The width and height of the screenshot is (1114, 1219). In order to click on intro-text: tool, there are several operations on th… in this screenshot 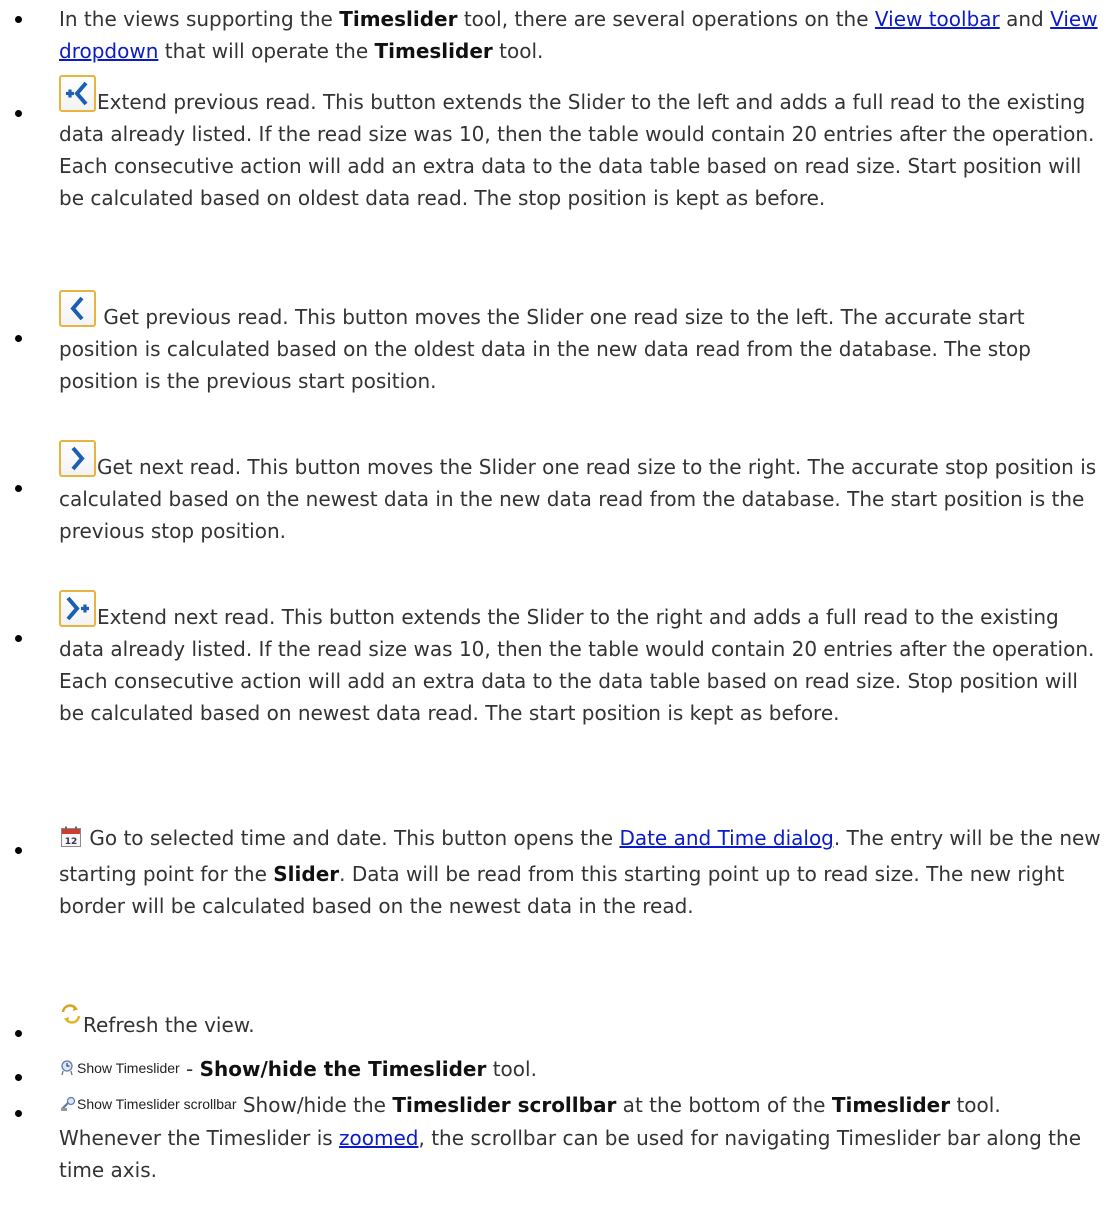, I will do `click(666, 19)`.